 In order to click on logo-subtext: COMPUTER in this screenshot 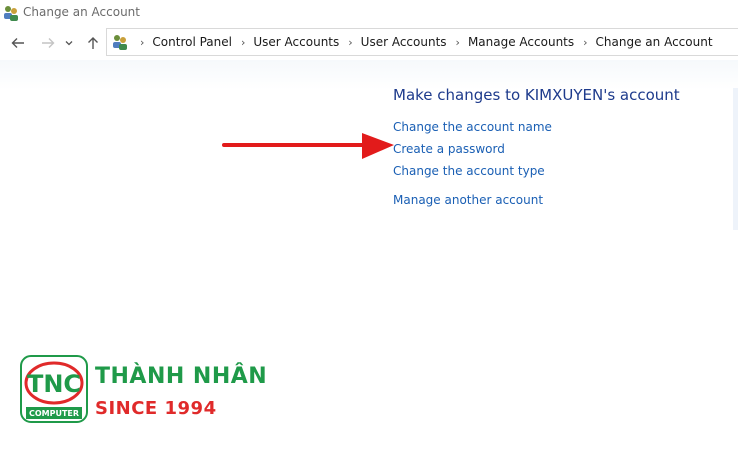, I will do `click(54, 413)`.